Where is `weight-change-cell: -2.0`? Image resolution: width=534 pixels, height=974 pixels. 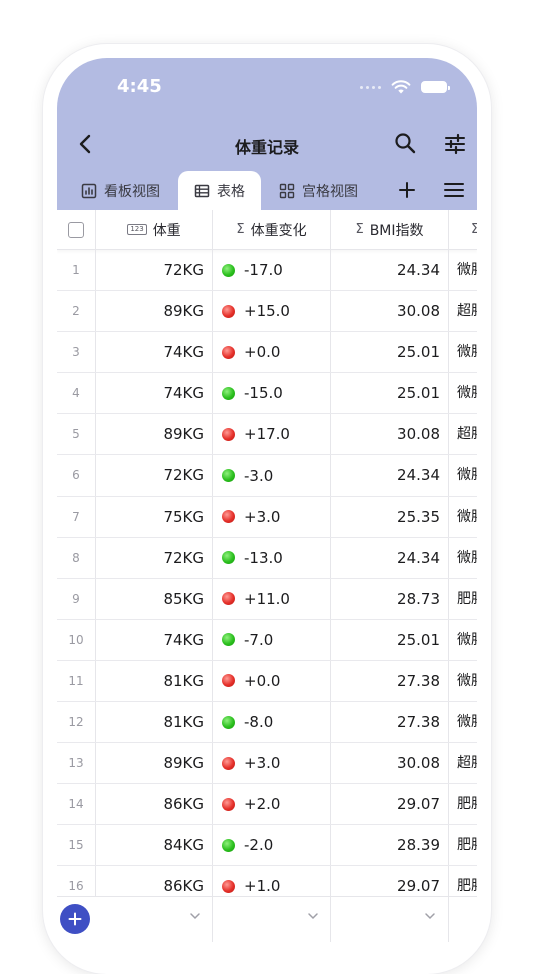 weight-change-cell: -2.0 is located at coordinates (271, 845).